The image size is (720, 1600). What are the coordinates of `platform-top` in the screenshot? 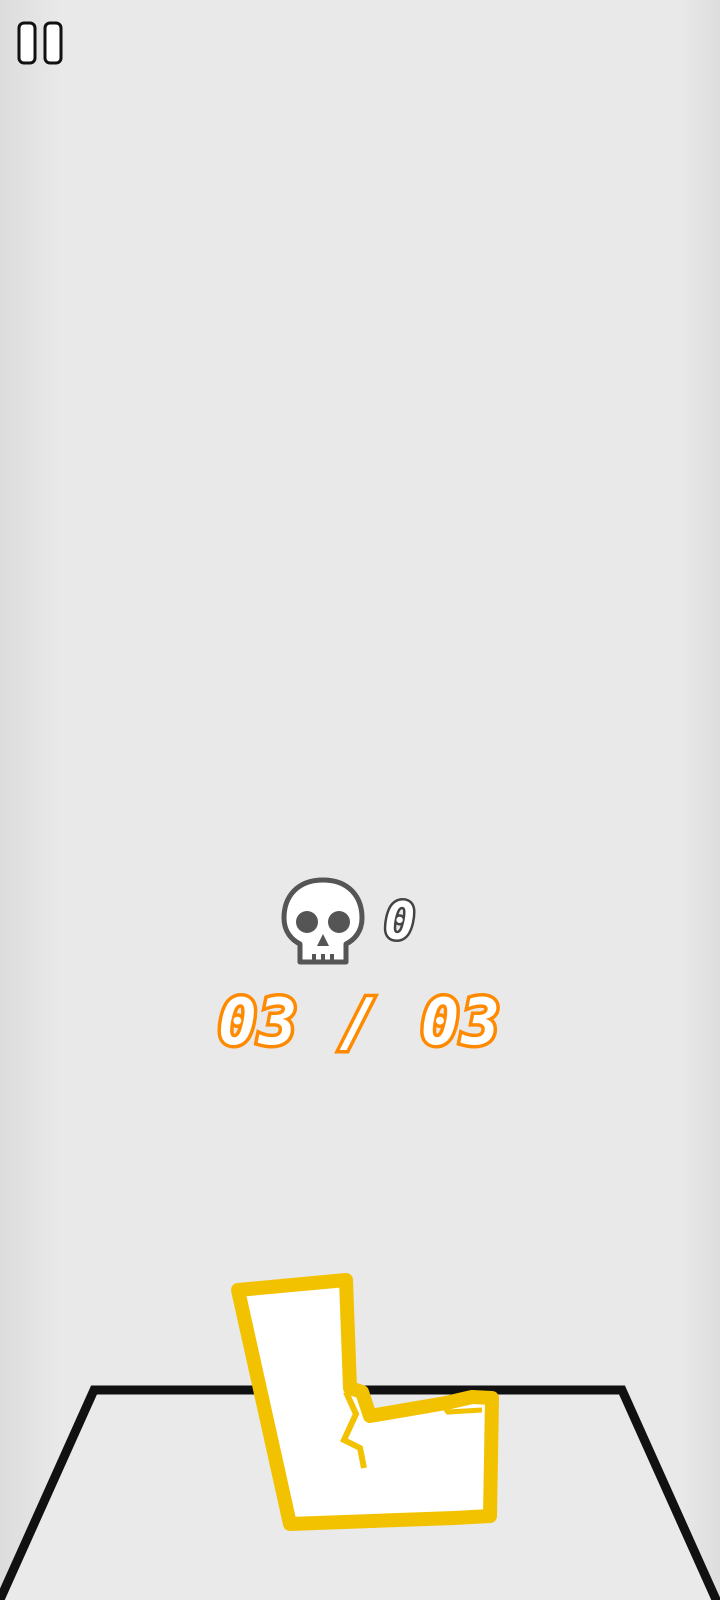 It's located at (360, 1495).